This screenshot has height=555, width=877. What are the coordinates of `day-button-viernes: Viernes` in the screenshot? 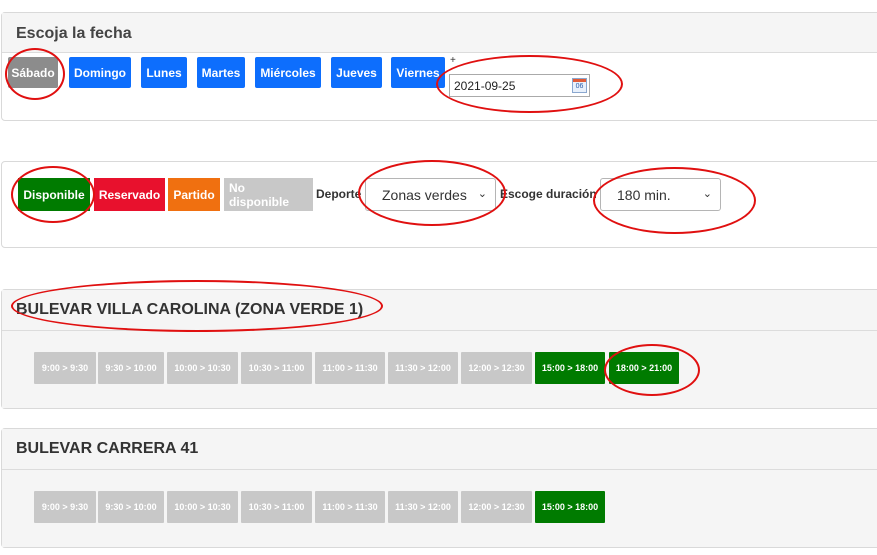 It's located at (418, 72).